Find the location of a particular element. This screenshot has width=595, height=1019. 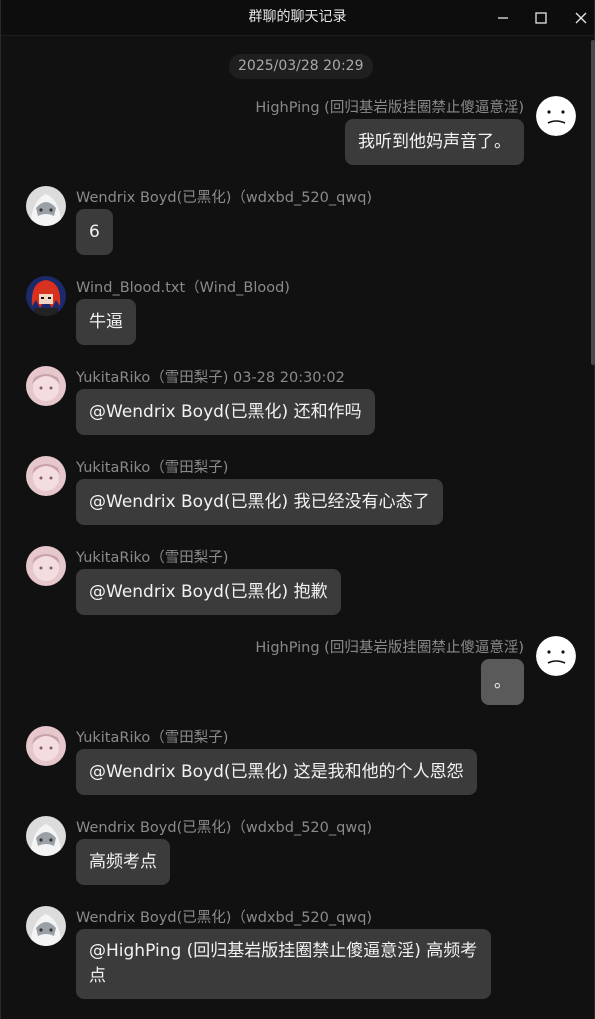

message-bubble: 高频考点 is located at coordinates (123, 862).